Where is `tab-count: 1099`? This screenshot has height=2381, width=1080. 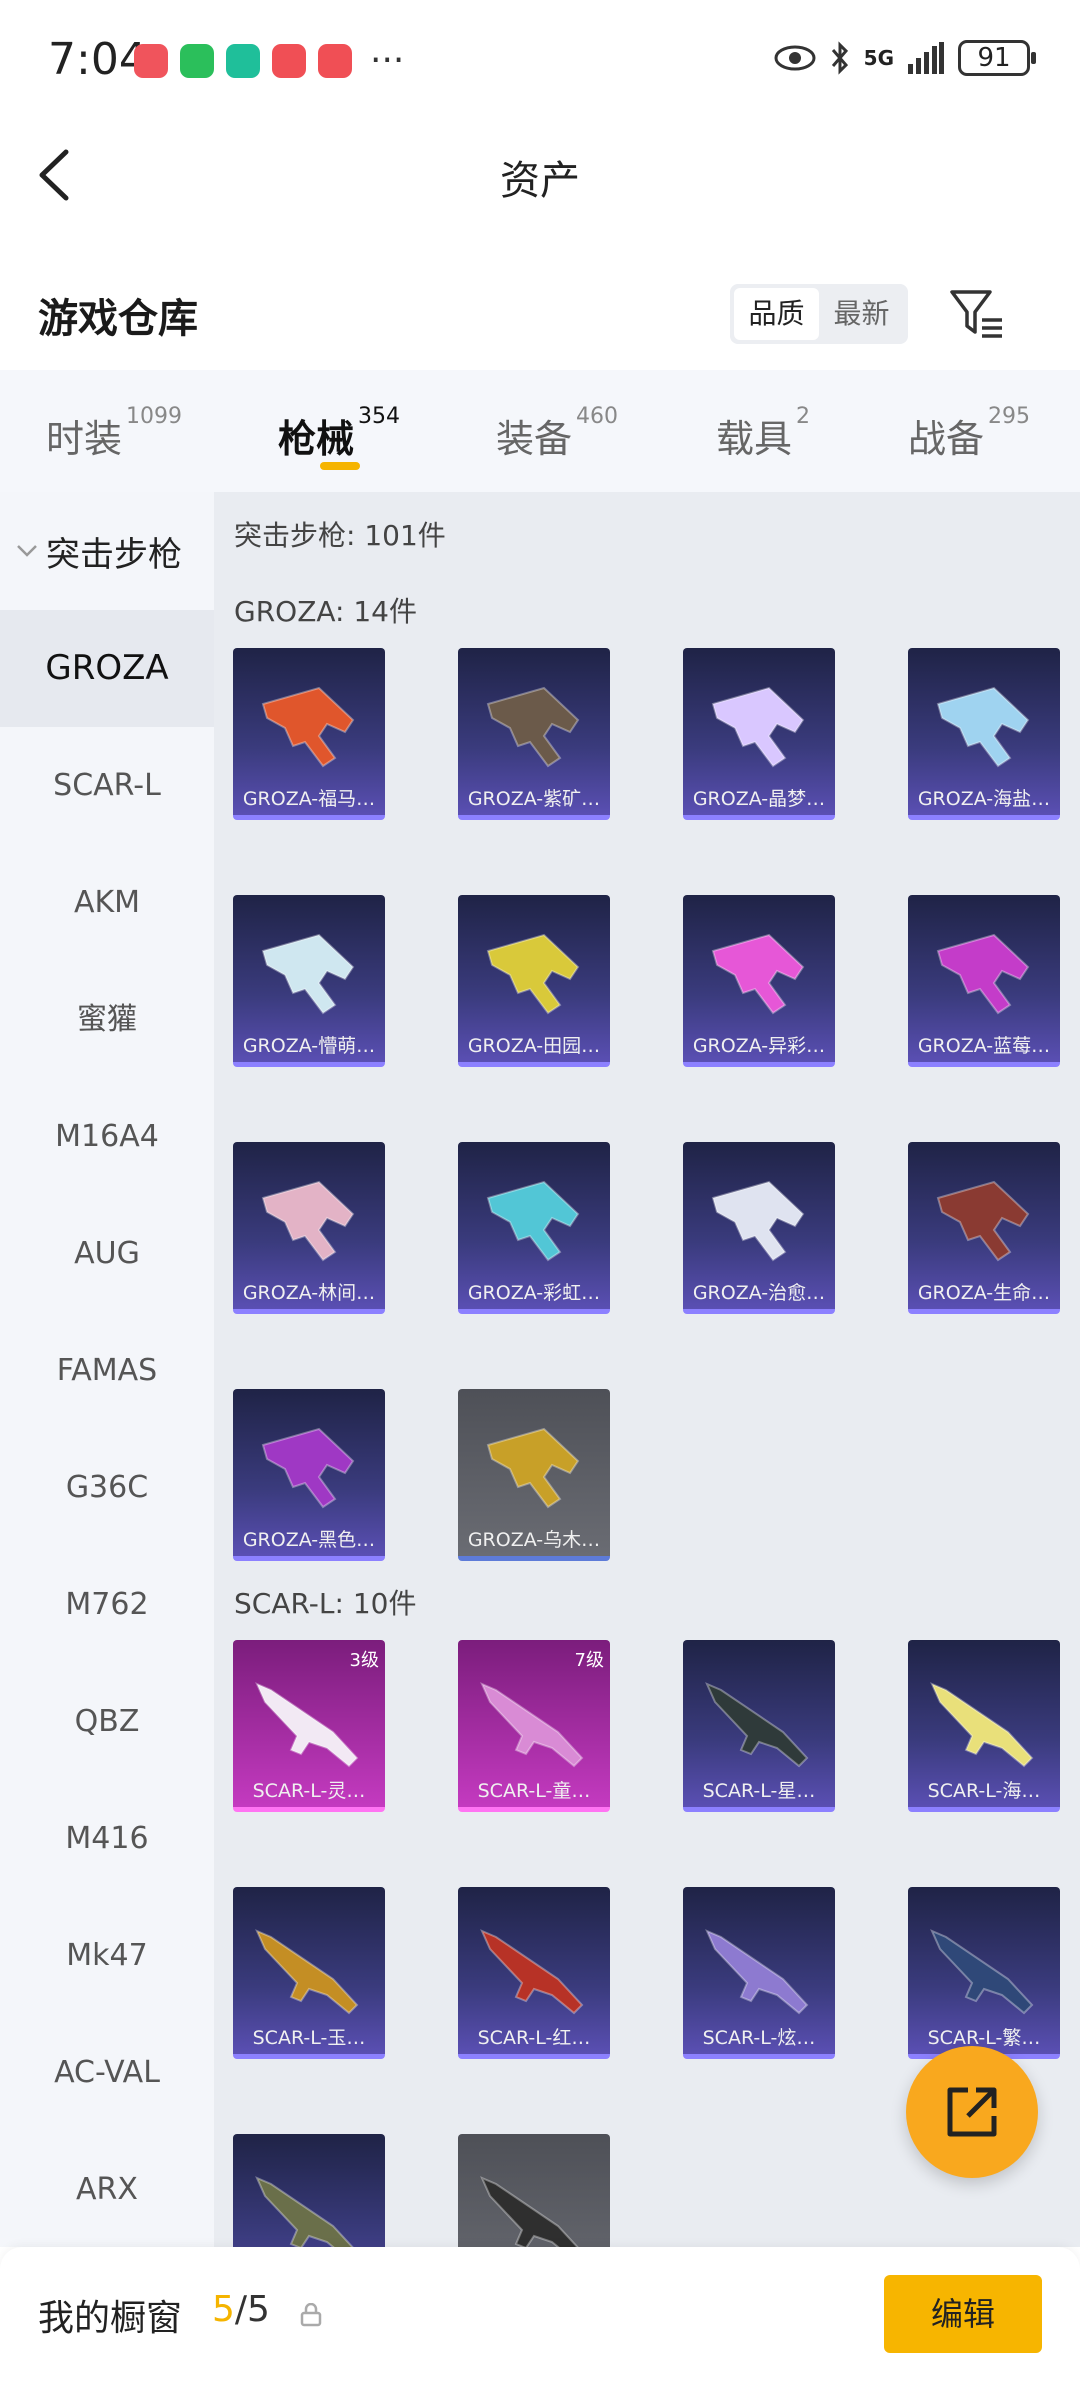 tab-count: 1099 is located at coordinates (154, 416).